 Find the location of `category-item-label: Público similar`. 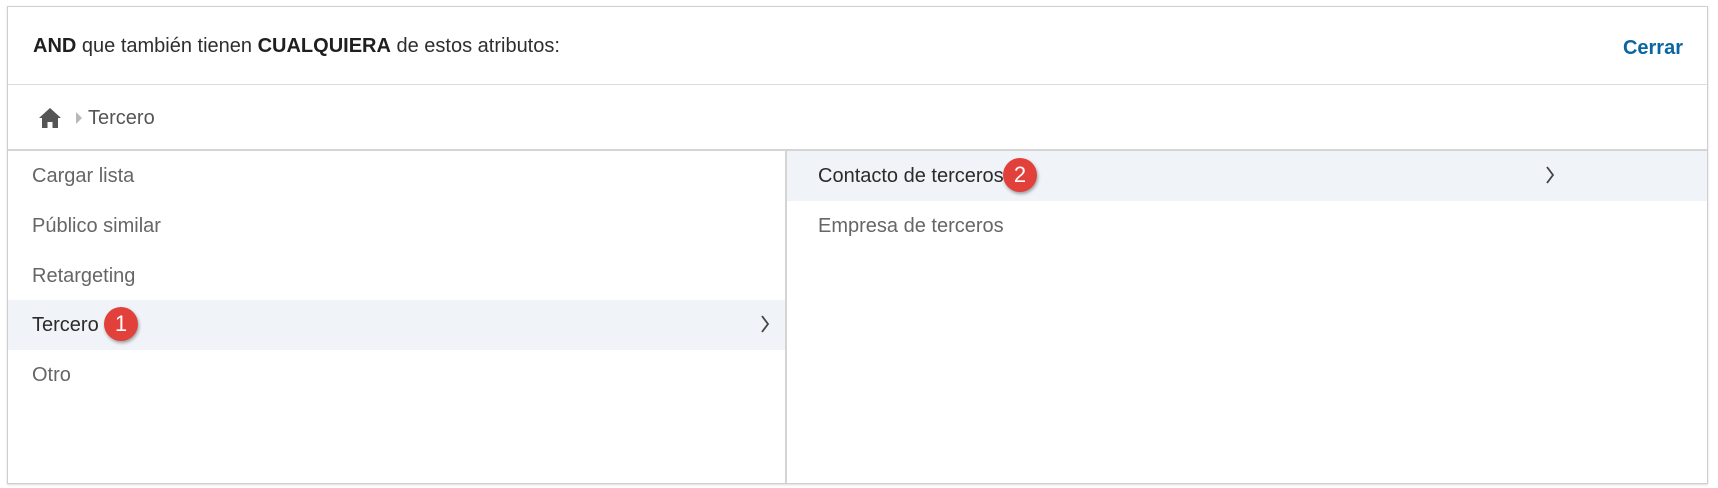

category-item-label: Público similar is located at coordinates (96, 226).